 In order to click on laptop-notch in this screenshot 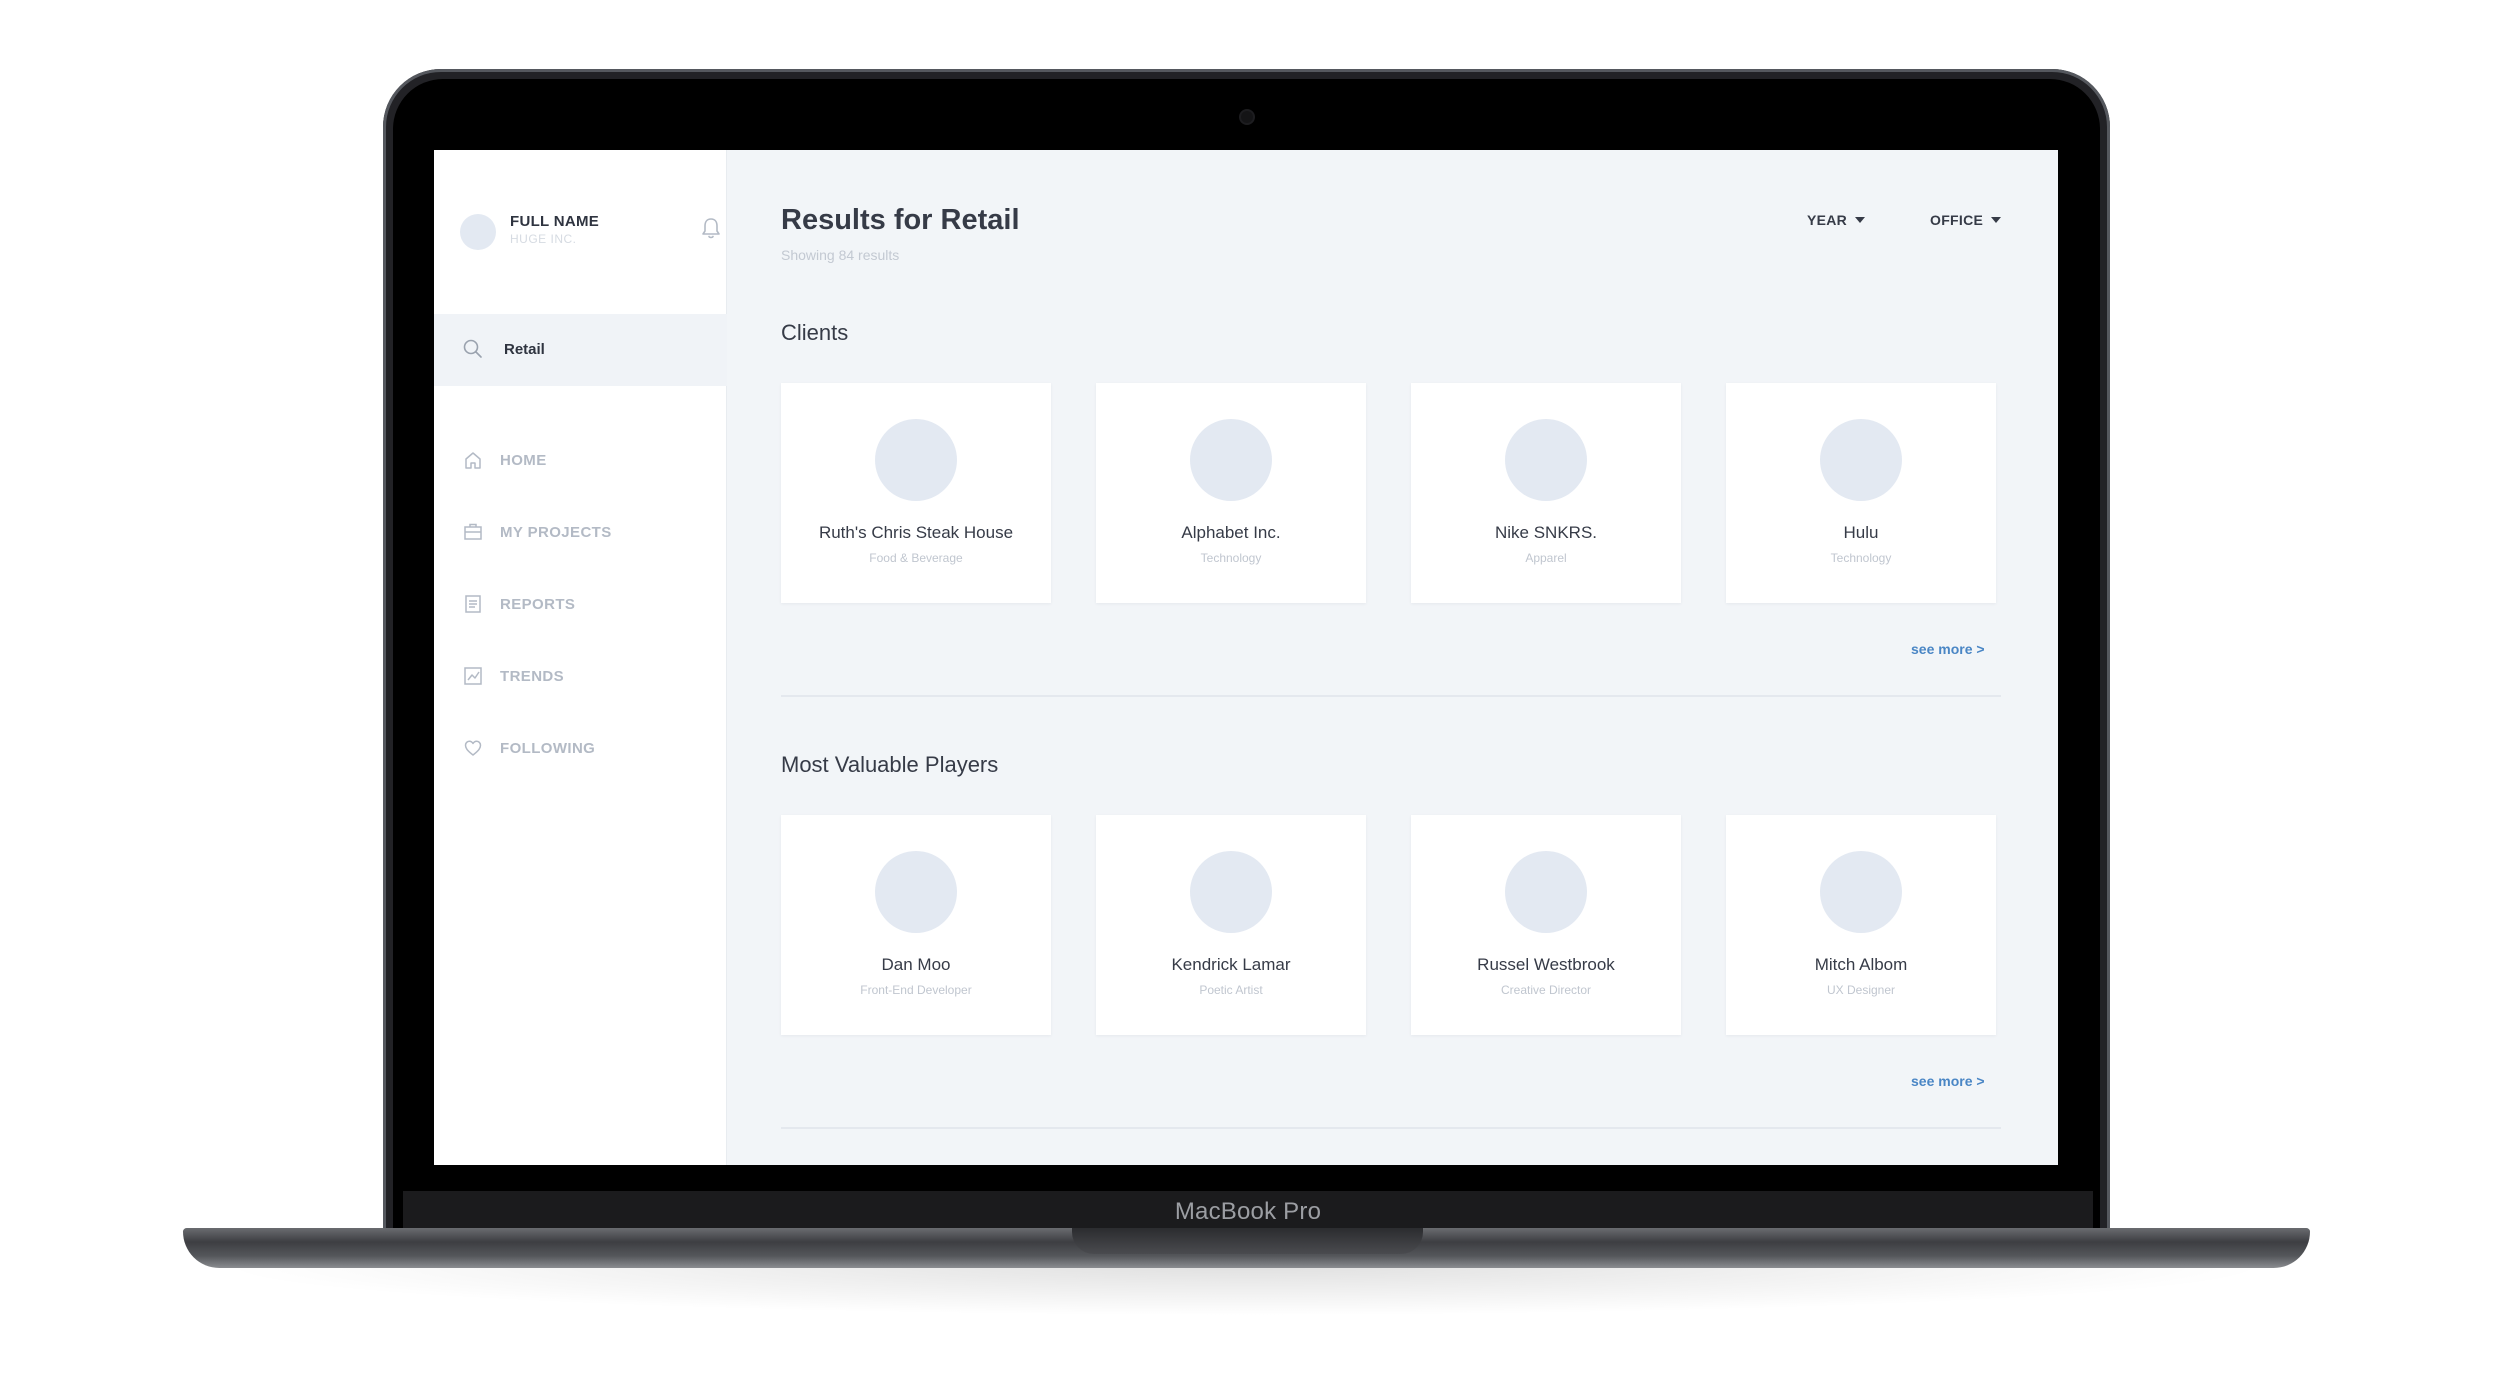, I will do `click(1247, 1241)`.